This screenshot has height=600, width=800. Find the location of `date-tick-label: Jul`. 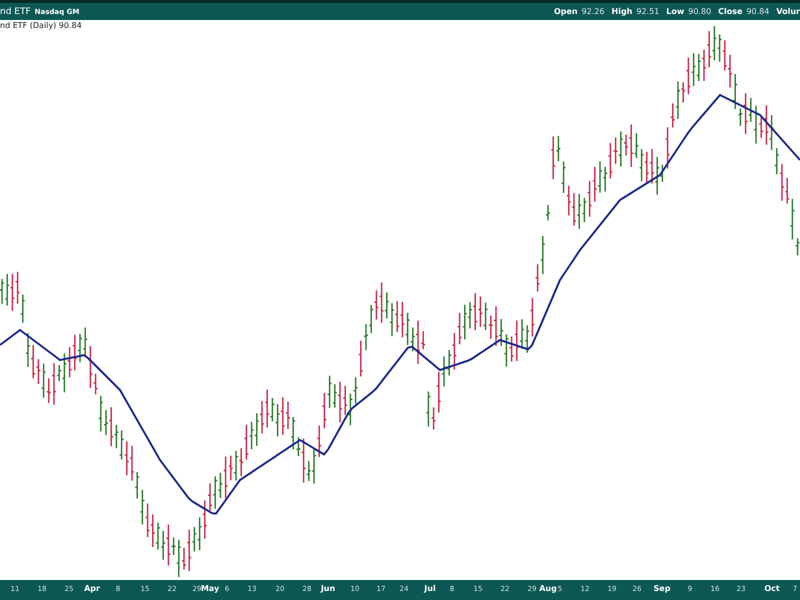

date-tick-label: Jul is located at coordinates (430, 588).